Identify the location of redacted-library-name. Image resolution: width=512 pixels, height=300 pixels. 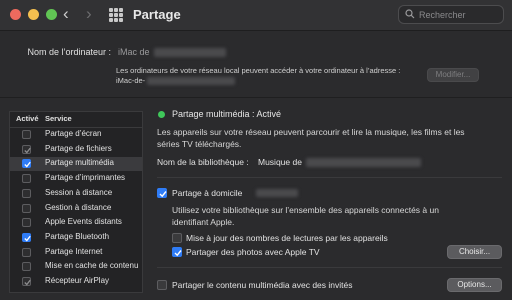
(363, 162).